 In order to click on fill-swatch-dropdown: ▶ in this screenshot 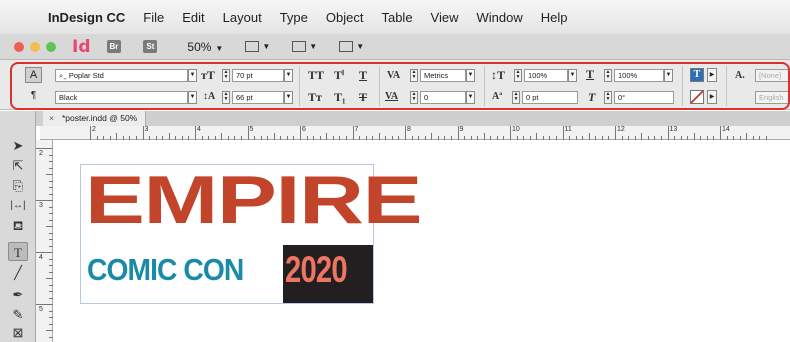, I will do `click(712, 75)`.